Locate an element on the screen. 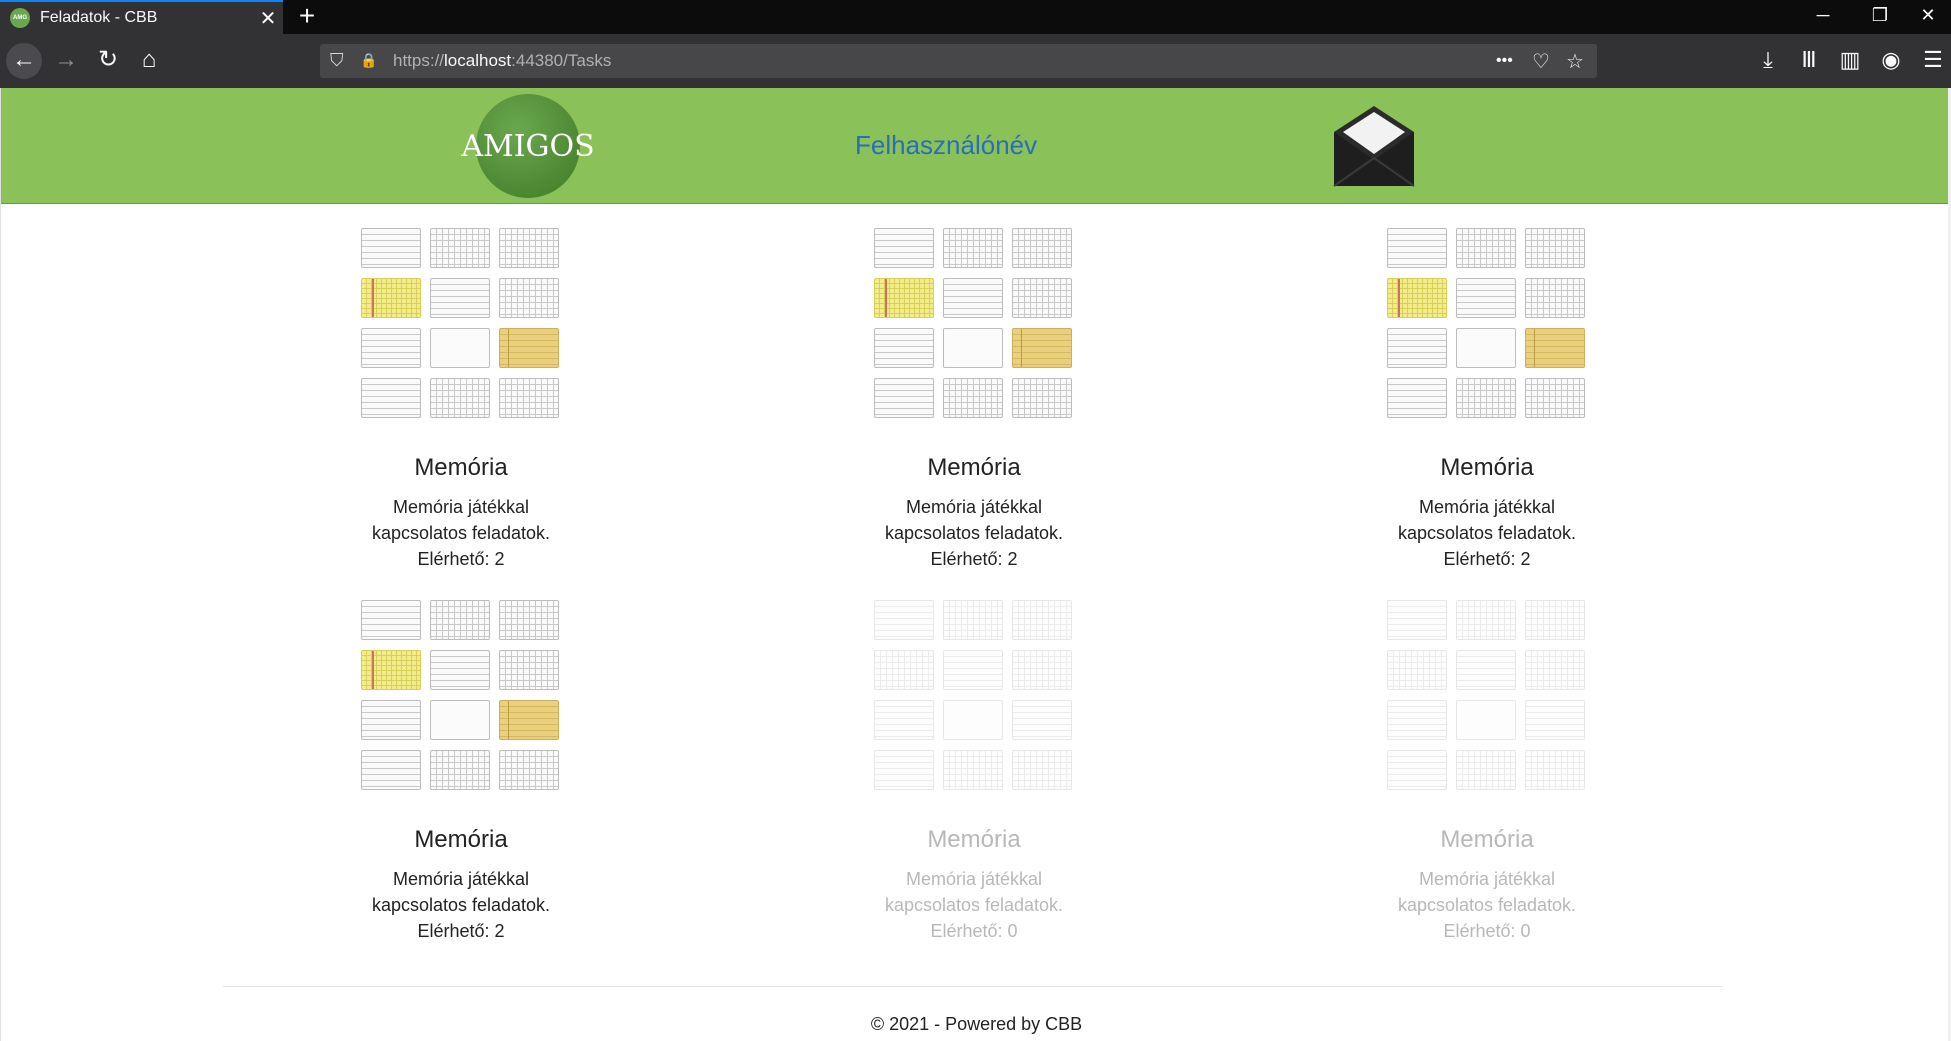  favicon-icon: AMG is located at coordinates (20, 18).